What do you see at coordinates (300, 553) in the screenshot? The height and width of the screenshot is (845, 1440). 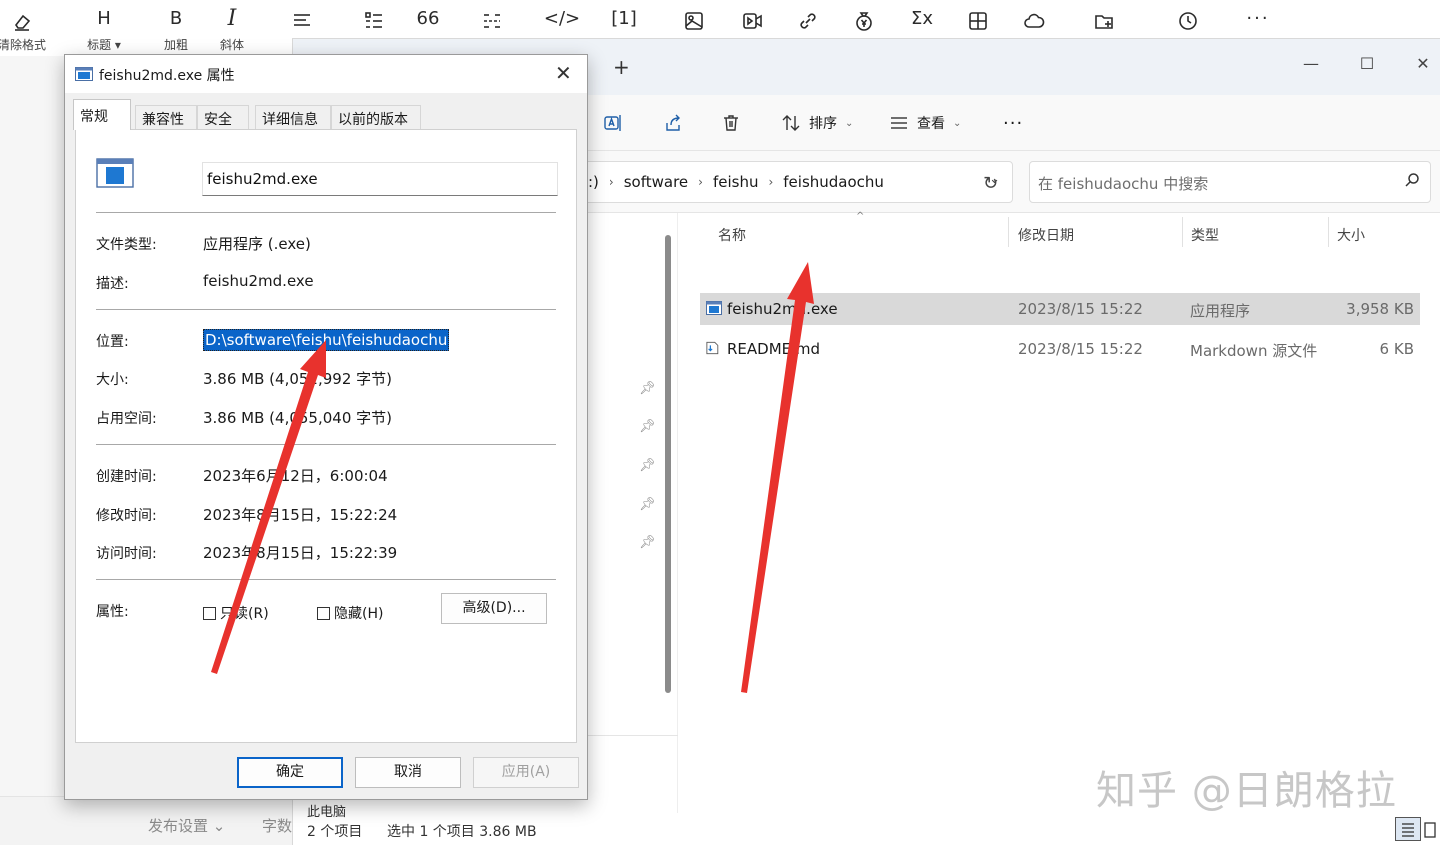 I see `accessed-value: 2023年8月15日，15:22:39` at bounding box center [300, 553].